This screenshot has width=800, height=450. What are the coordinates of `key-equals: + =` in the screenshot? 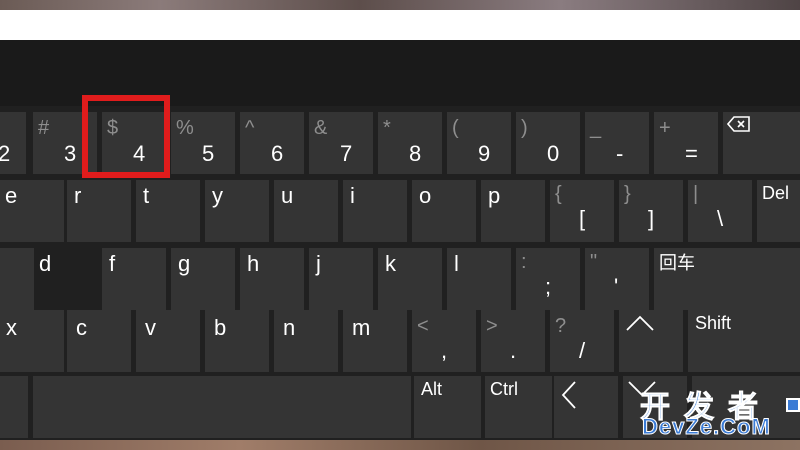 It's located at (686, 143).